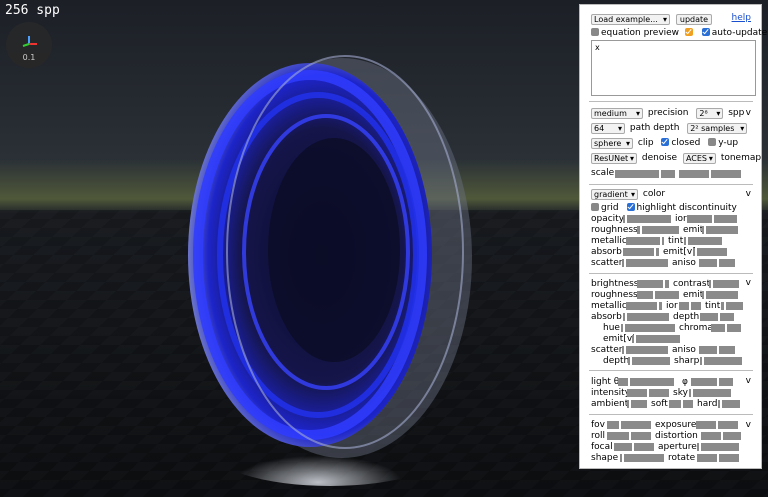 This screenshot has width=768, height=497. What do you see at coordinates (679, 252) in the screenshot?
I see `emit-v-label: emit[v]` at bounding box center [679, 252].